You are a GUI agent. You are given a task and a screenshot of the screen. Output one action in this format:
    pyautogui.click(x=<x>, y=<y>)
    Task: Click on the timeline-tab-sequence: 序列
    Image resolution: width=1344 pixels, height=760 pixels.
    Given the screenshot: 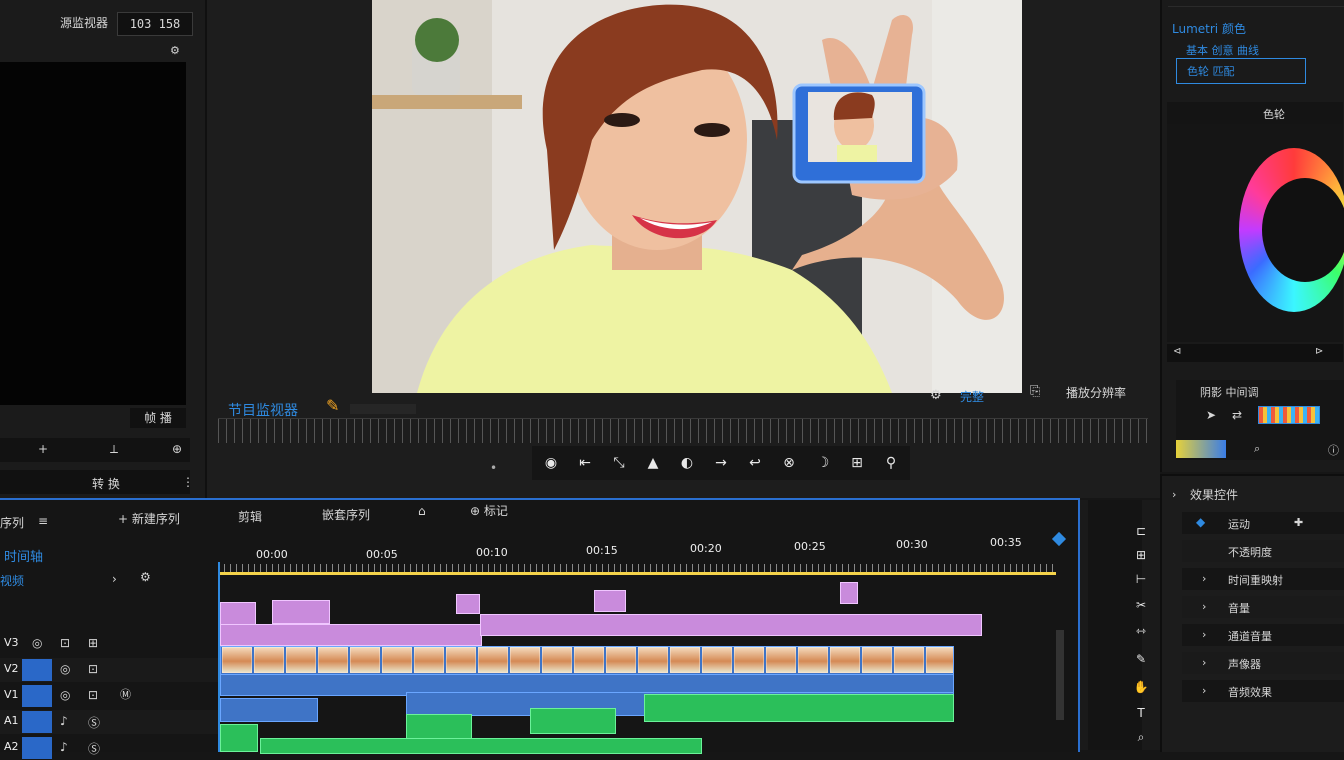 What is the action you would take?
    pyautogui.click(x=12, y=522)
    